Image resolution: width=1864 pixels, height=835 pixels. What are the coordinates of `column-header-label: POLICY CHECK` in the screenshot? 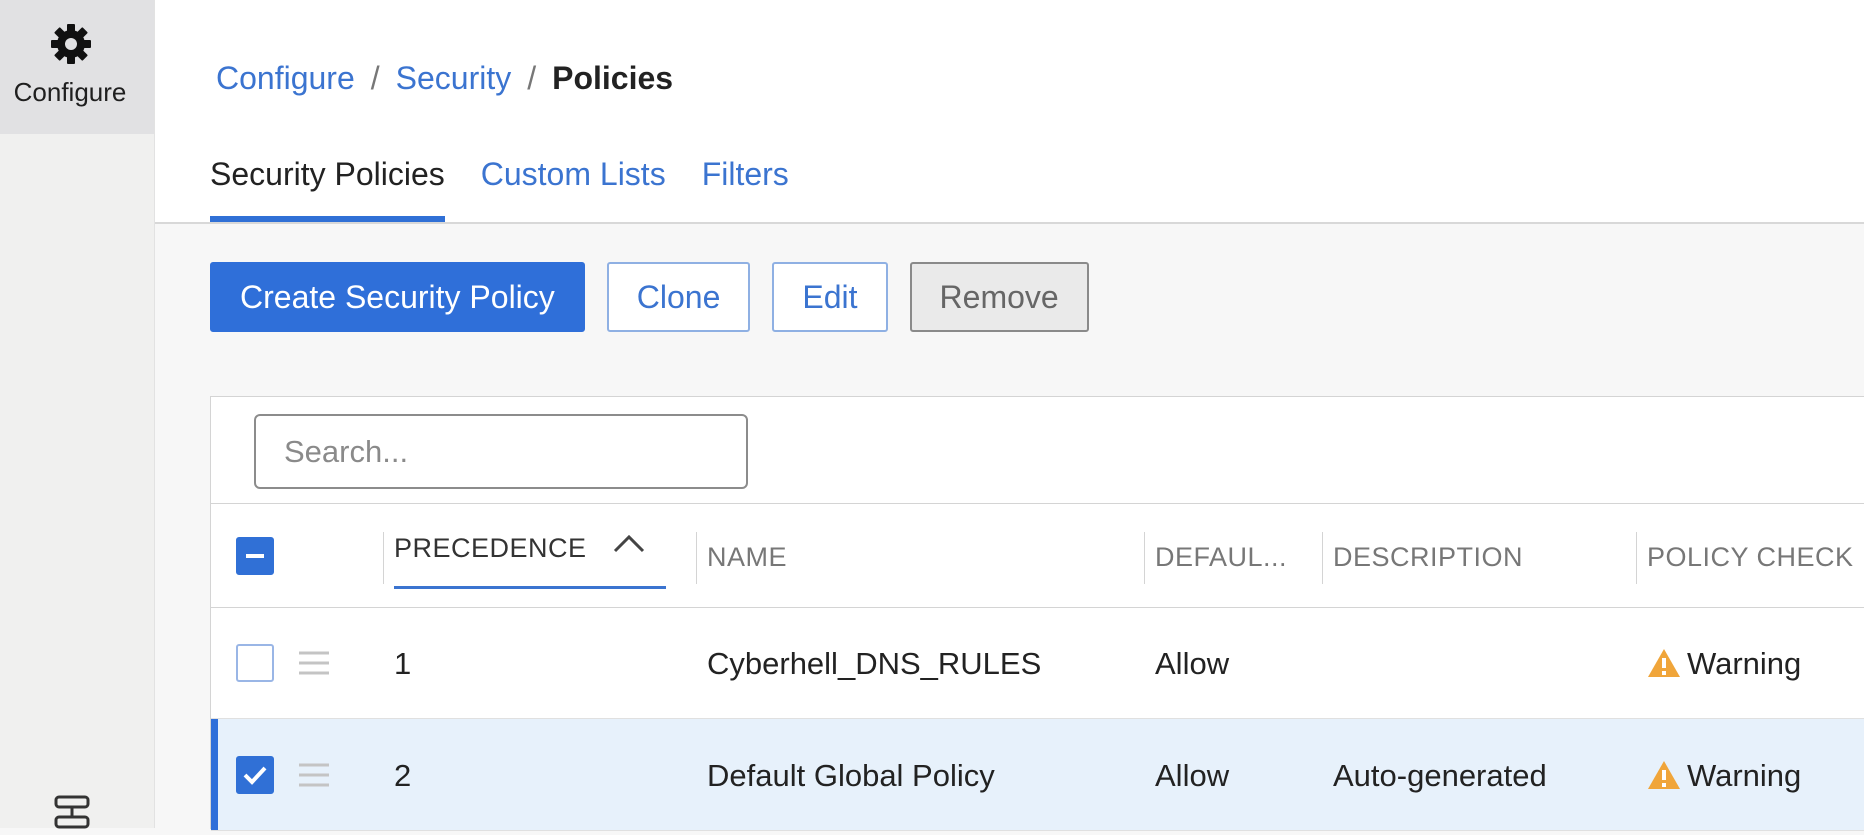 It's located at (1750, 557).